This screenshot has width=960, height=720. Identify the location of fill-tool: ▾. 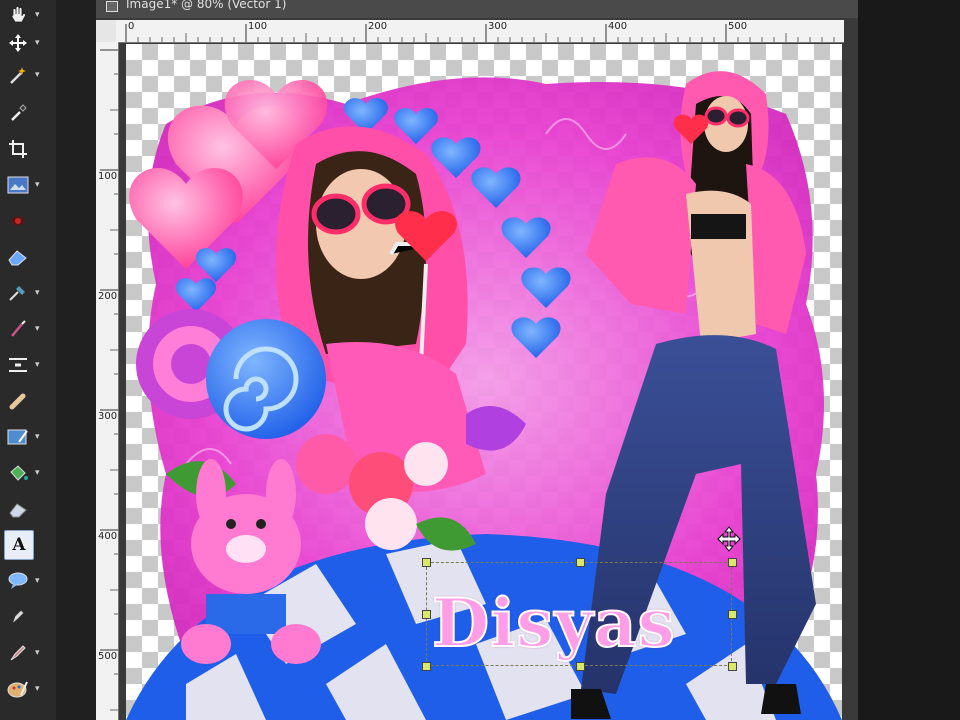
(26, 473).